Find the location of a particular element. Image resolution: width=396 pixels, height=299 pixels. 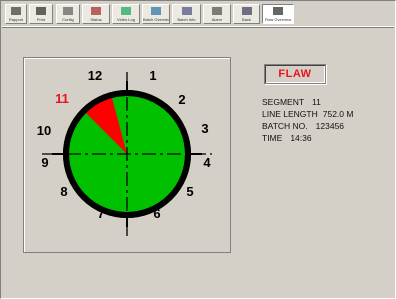

toolbar-button-label: Alarm is located at coordinates (217, 19).